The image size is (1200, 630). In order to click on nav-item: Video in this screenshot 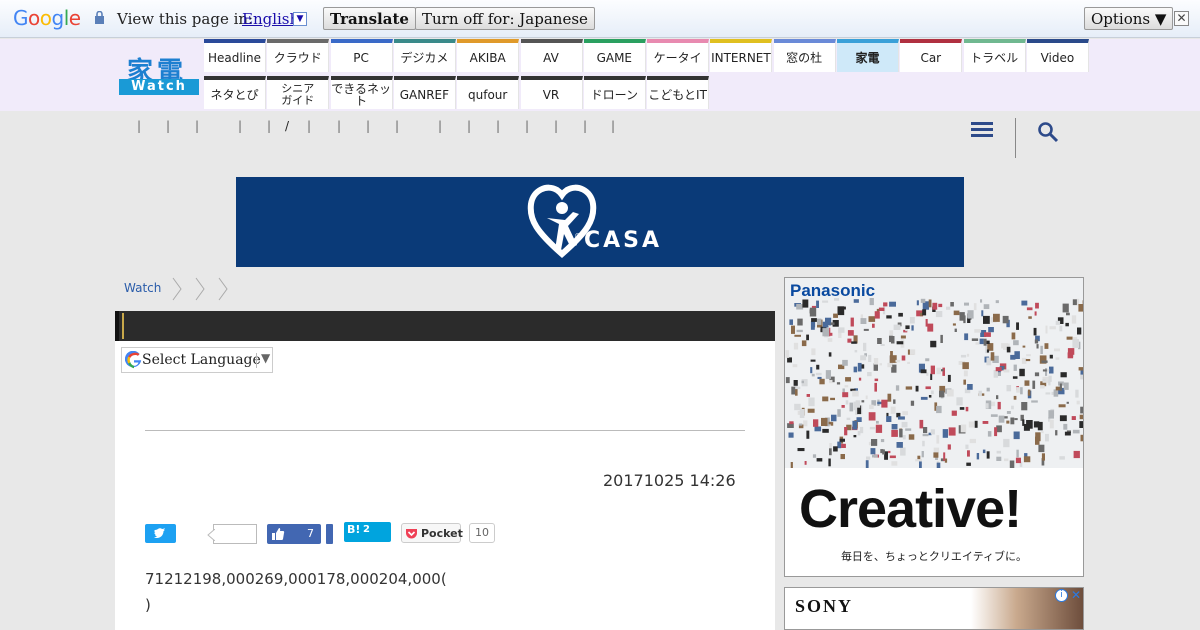, I will do `click(1057, 55)`.